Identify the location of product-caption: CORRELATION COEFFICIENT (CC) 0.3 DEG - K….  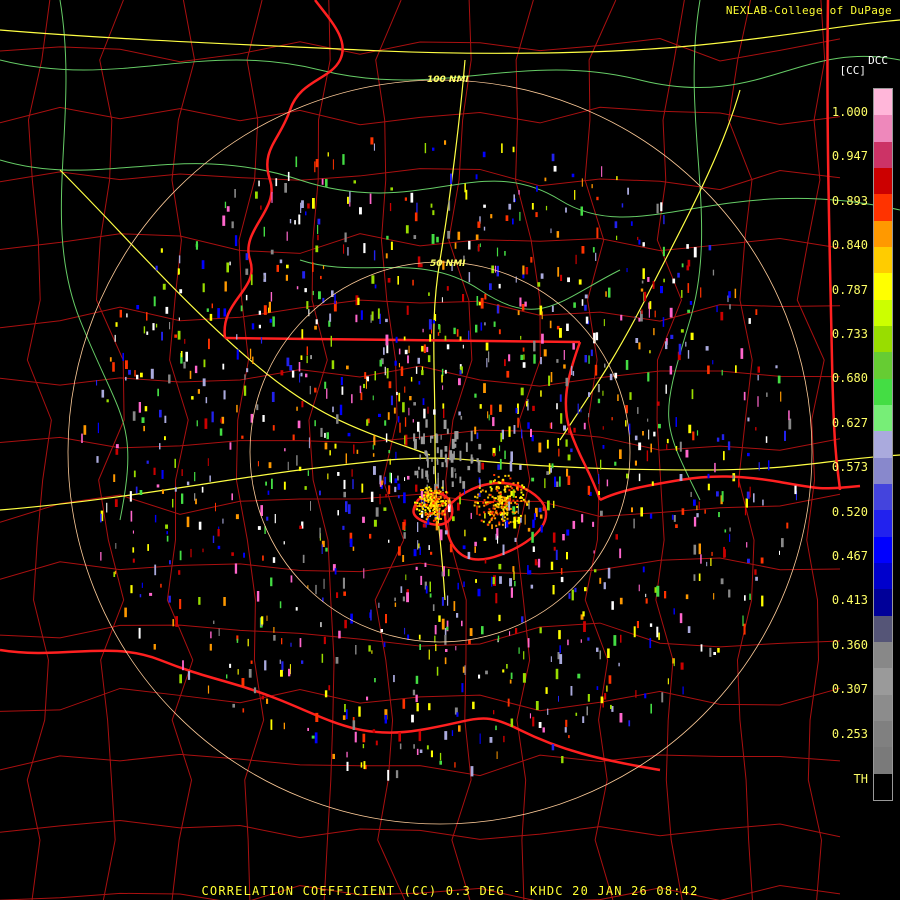
(450, 891).